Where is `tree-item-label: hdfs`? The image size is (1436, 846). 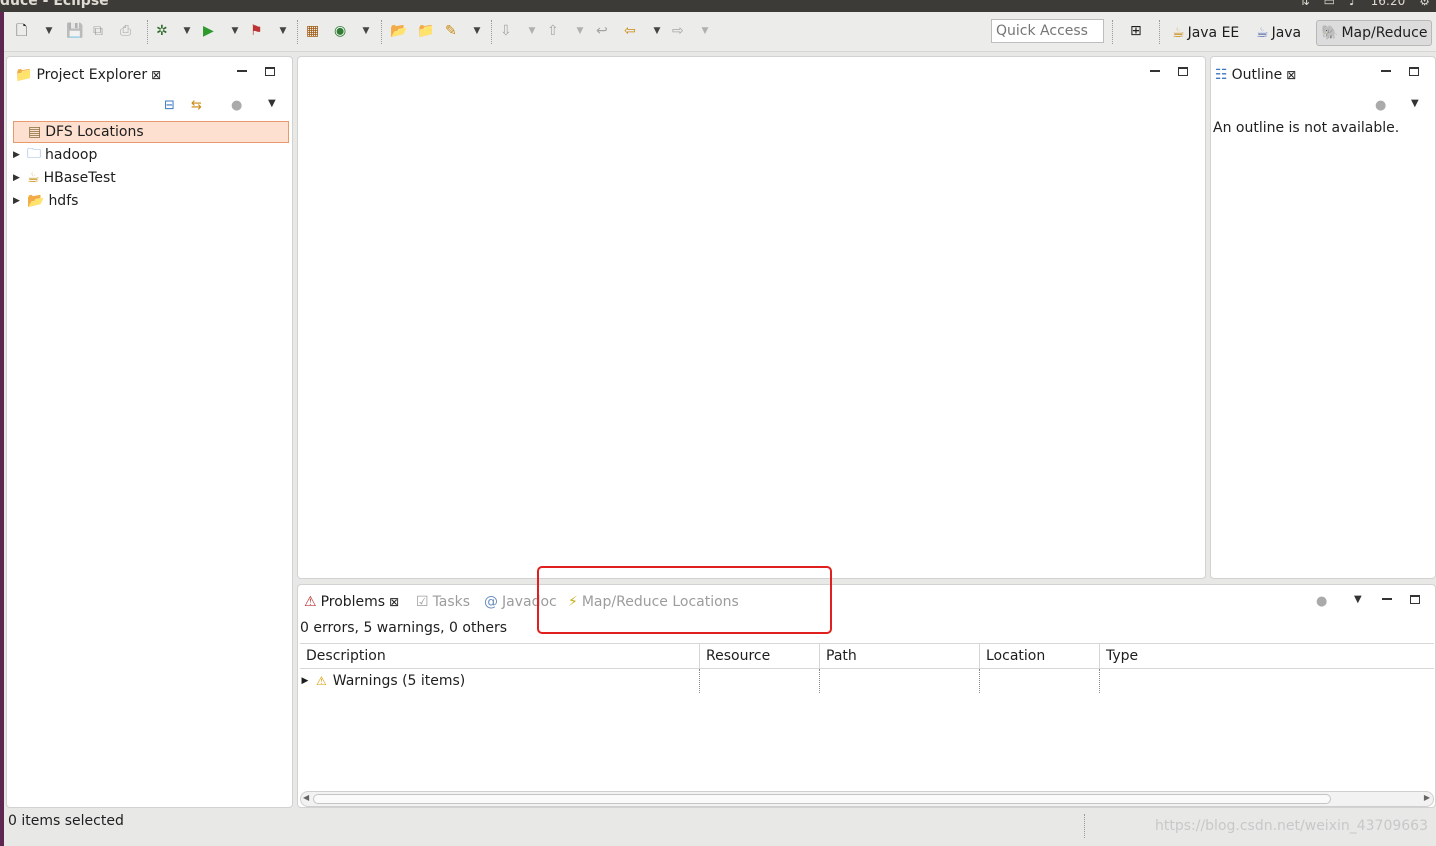 tree-item-label: hdfs is located at coordinates (63, 201).